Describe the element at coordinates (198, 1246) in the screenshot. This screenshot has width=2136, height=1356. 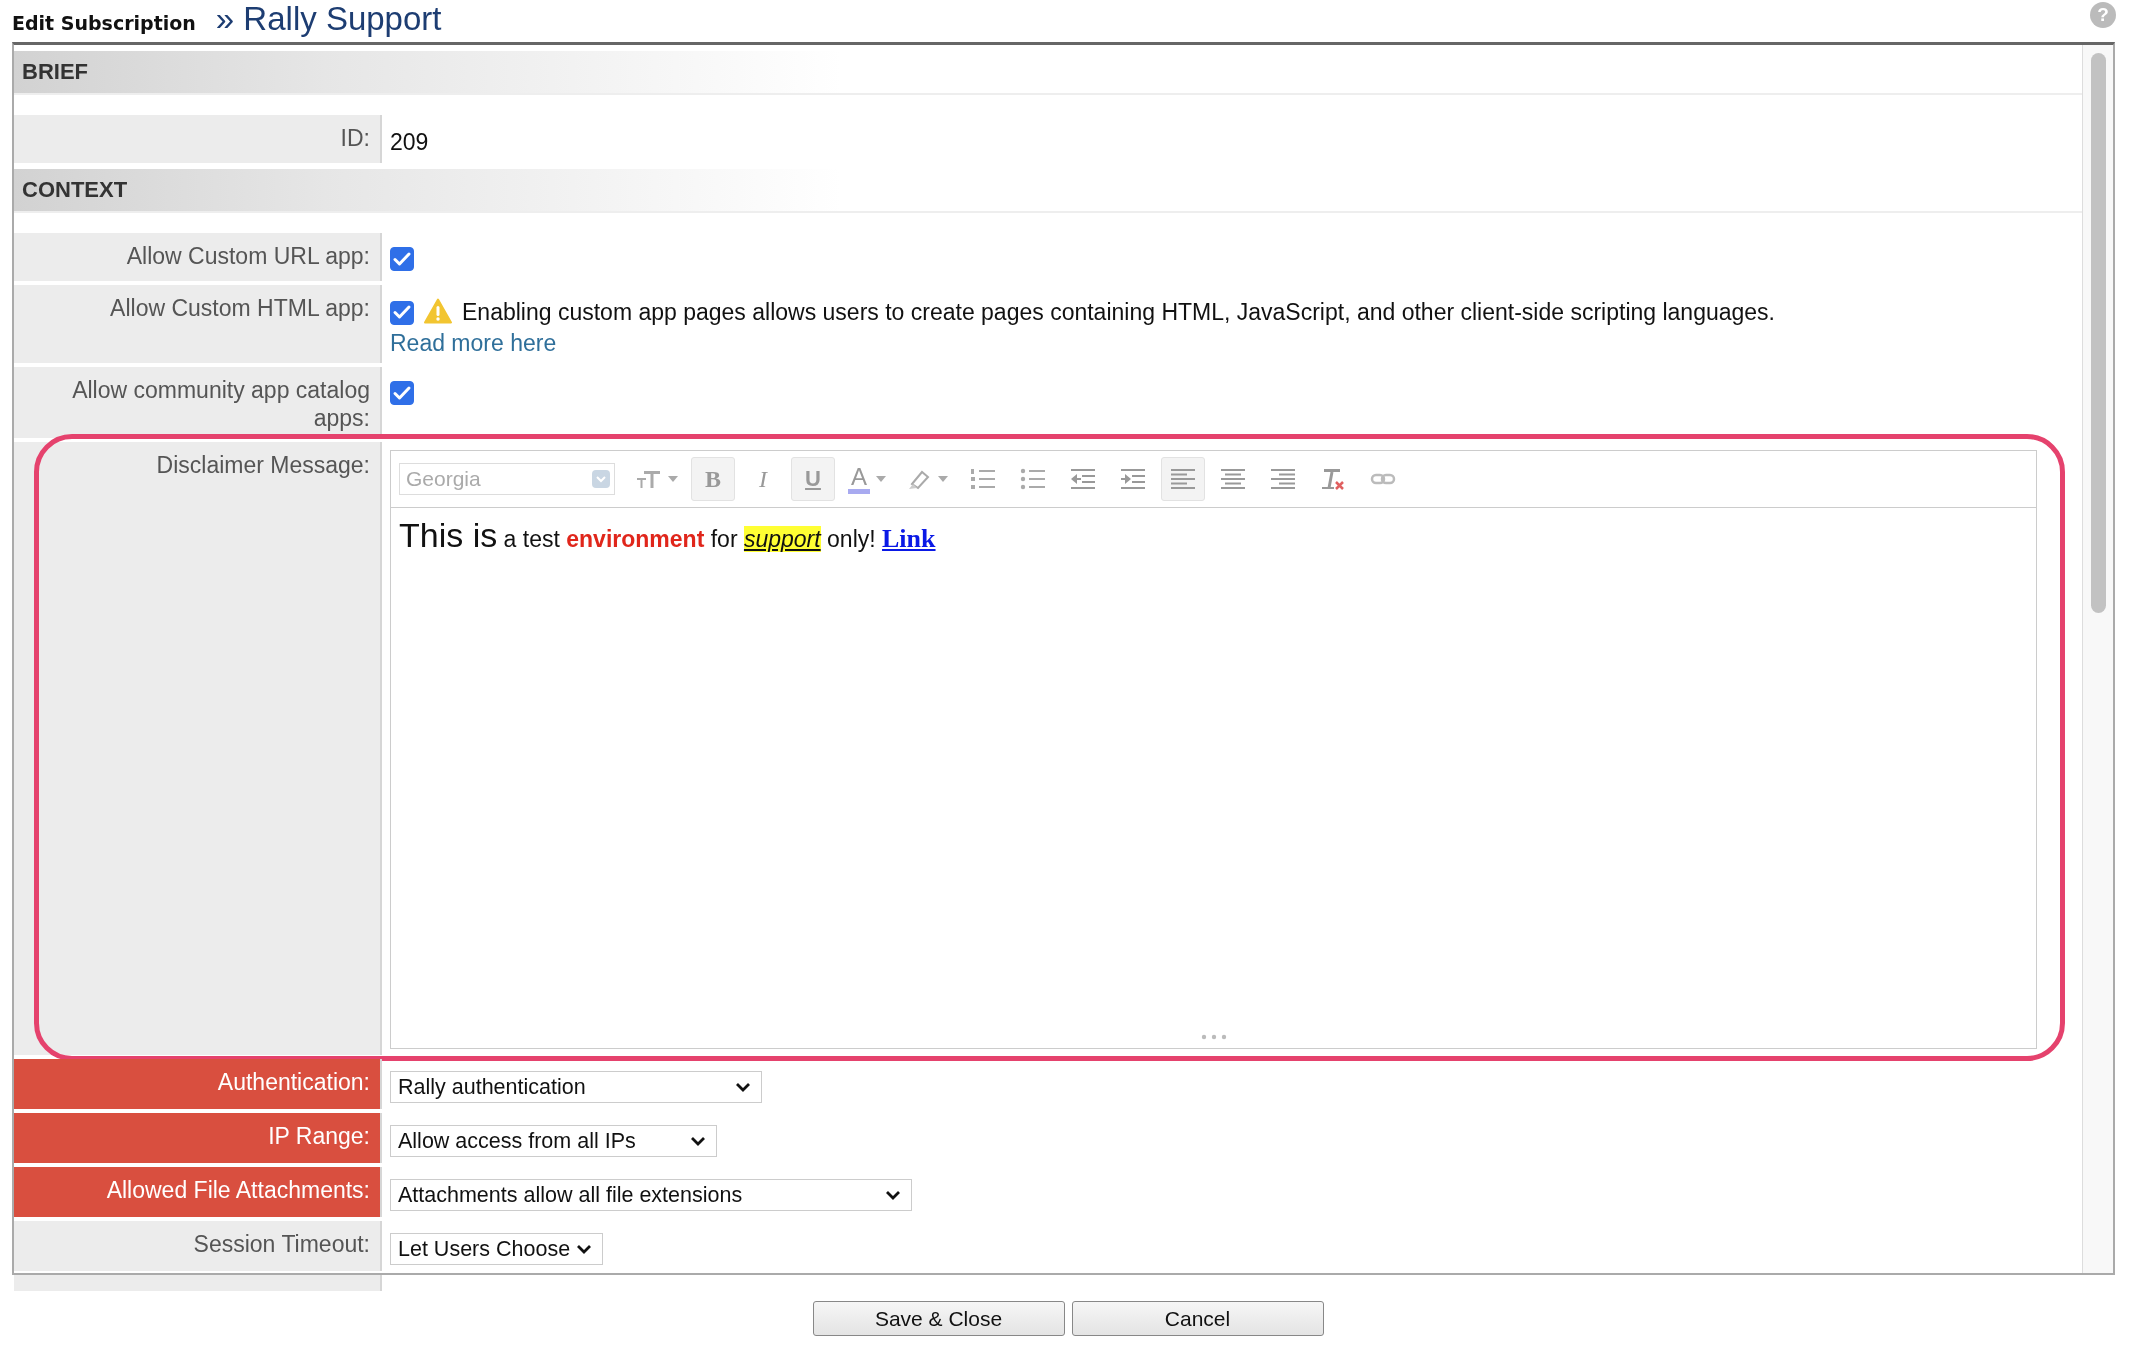
I see `field-label: Session Timeout:` at that location.